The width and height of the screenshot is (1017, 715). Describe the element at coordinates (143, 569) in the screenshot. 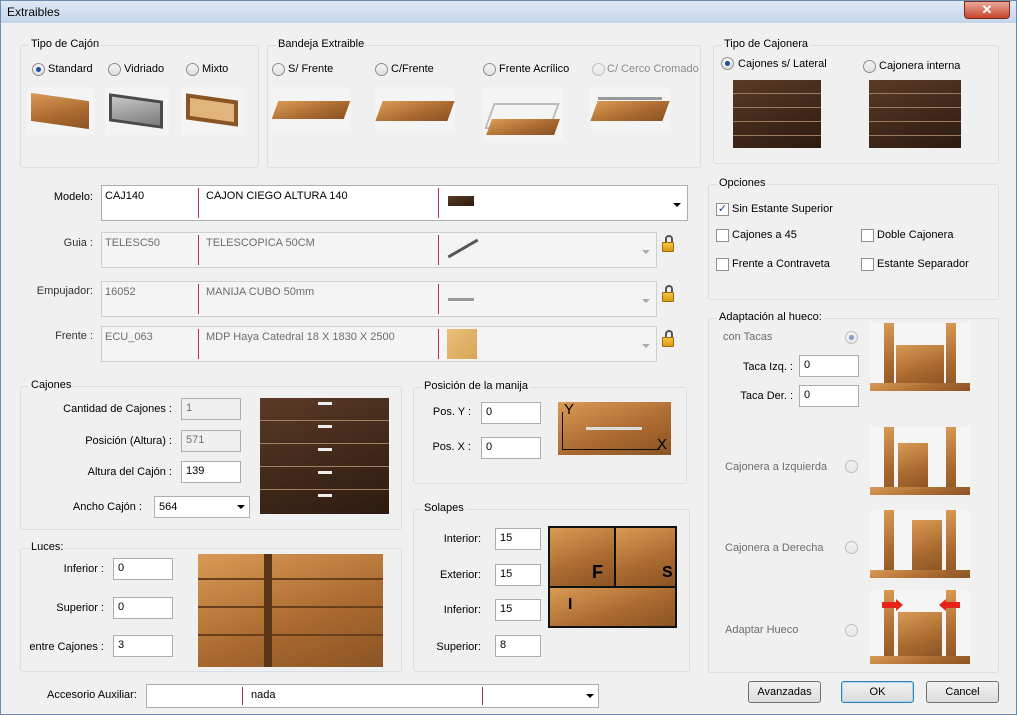

I see `luces-inferior-field: 0` at that location.